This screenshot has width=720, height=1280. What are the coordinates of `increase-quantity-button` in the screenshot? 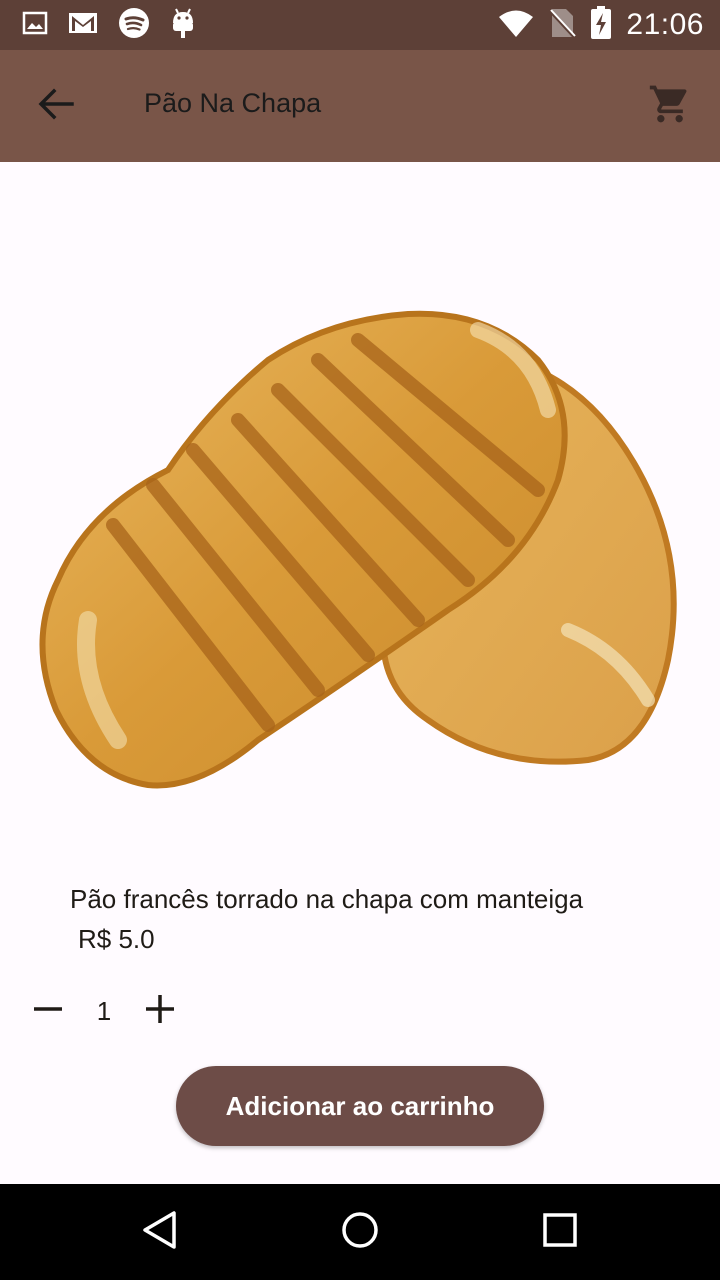 It's located at (160, 1011).